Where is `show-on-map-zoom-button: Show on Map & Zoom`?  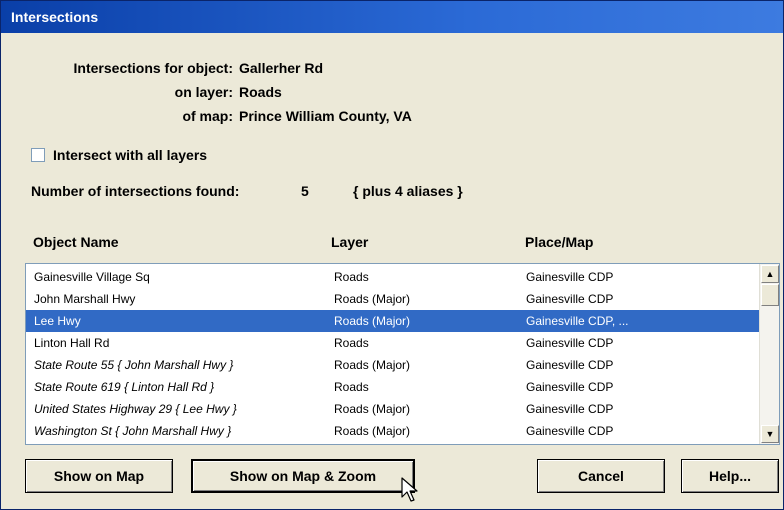
show-on-map-zoom-button: Show on Map & Zoom is located at coordinates (303, 476).